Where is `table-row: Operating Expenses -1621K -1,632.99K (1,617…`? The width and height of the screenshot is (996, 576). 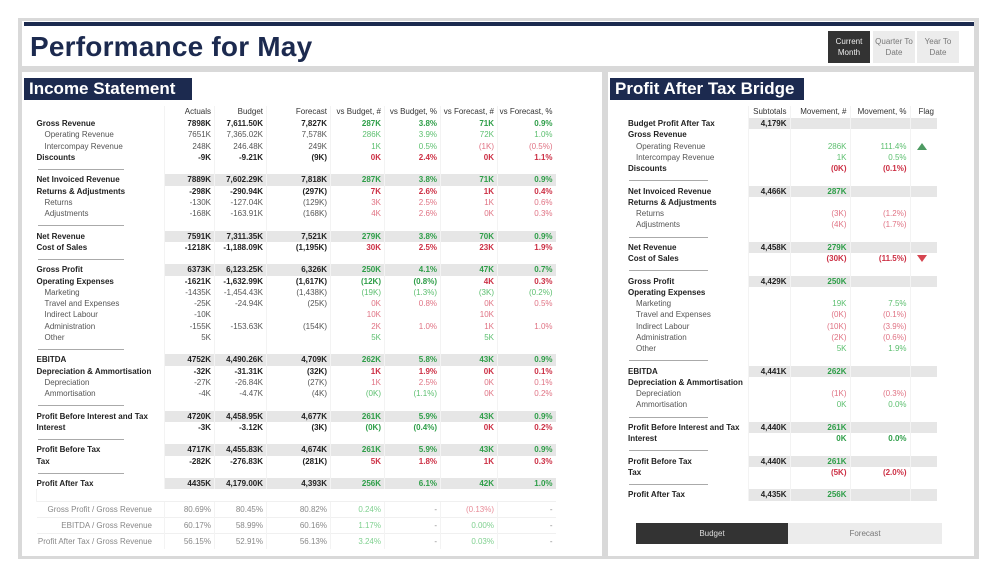 table-row: Operating Expenses -1621K -1,632.99K (1,617… is located at coordinates (296, 281).